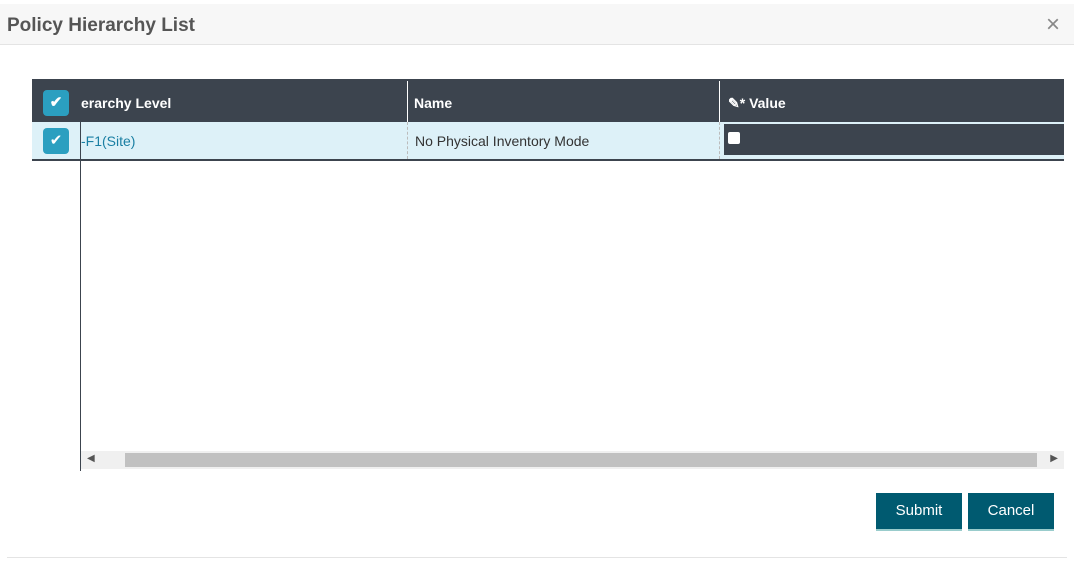 This screenshot has width=1074, height=585. What do you see at coordinates (919, 512) in the screenshot?
I see `submit-button: Submit` at bounding box center [919, 512].